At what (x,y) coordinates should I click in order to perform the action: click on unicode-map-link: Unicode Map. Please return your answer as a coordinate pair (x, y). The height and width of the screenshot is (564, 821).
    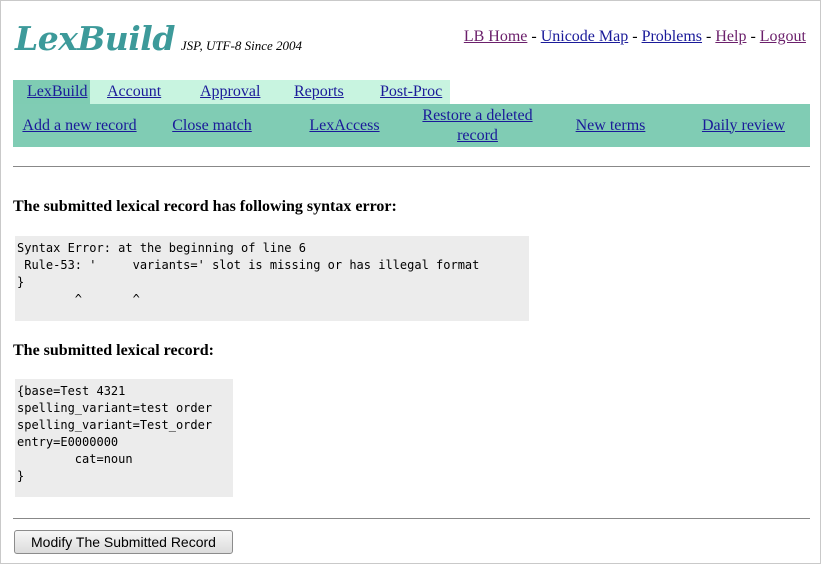
    Looking at the image, I should click on (585, 36).